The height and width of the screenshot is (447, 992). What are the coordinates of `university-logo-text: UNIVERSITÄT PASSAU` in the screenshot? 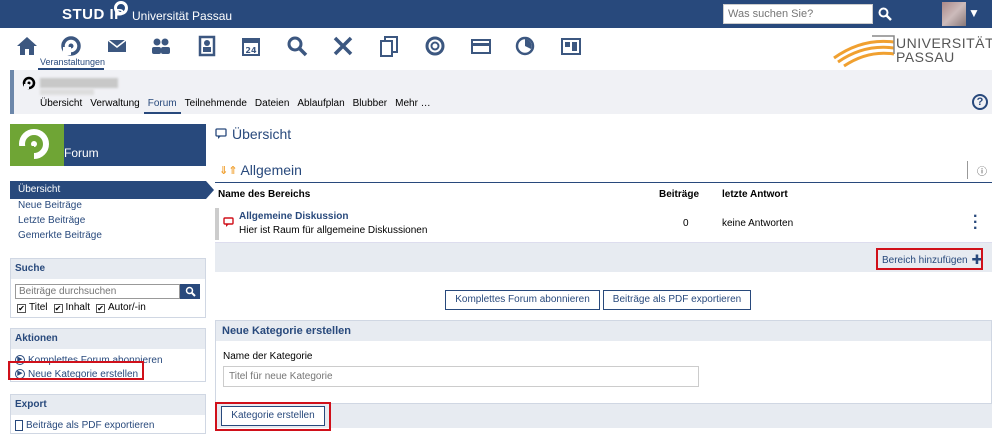 It's located at (944, 50).